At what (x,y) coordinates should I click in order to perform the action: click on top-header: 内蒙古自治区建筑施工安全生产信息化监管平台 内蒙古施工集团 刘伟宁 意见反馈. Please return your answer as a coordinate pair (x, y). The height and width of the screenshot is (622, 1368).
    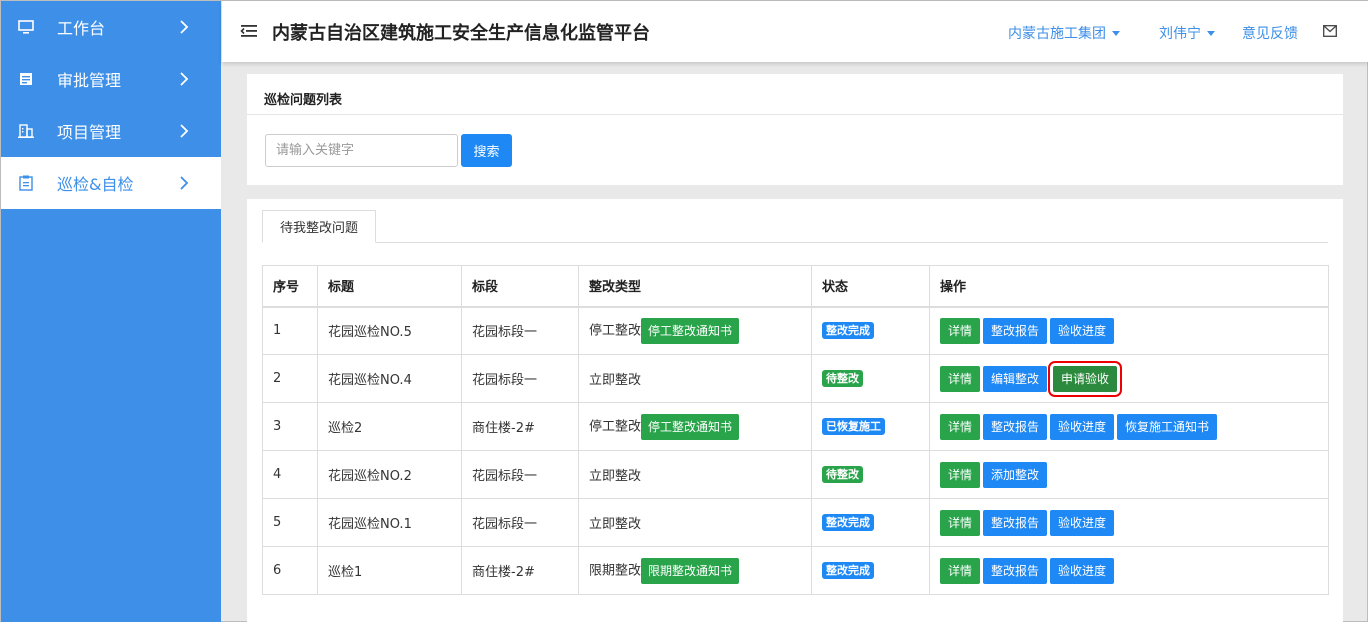
    Looking at the image, I should click on (795, 31).